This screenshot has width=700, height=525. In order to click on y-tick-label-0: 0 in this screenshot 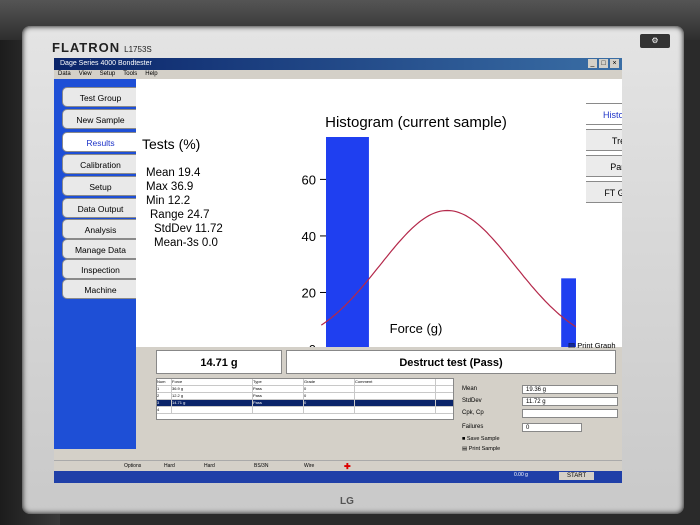, I will do `click(312, 344)`.